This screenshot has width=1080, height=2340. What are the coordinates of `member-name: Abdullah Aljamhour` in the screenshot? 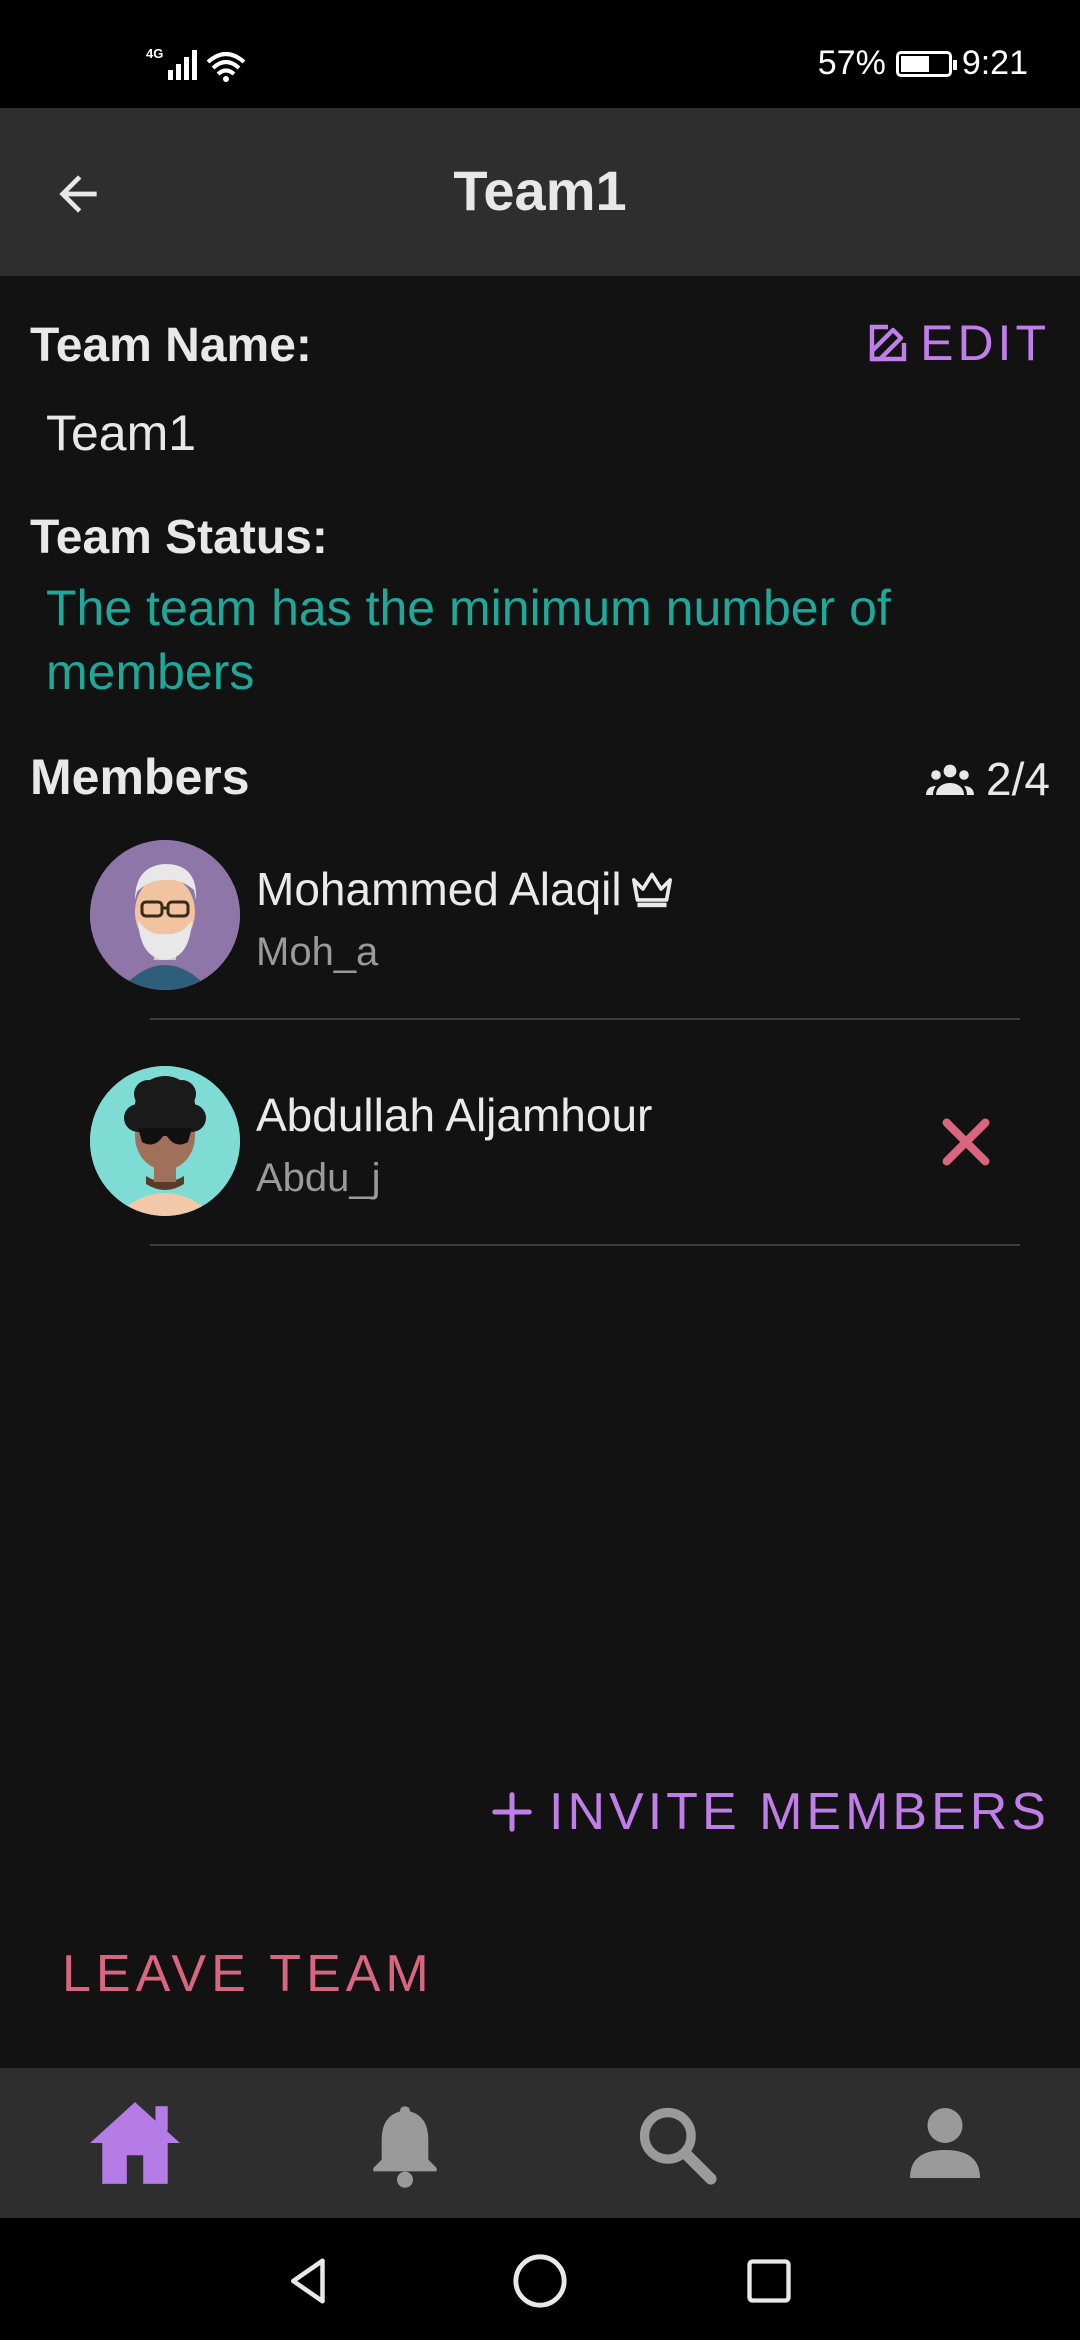 It's located at (454, 1115).